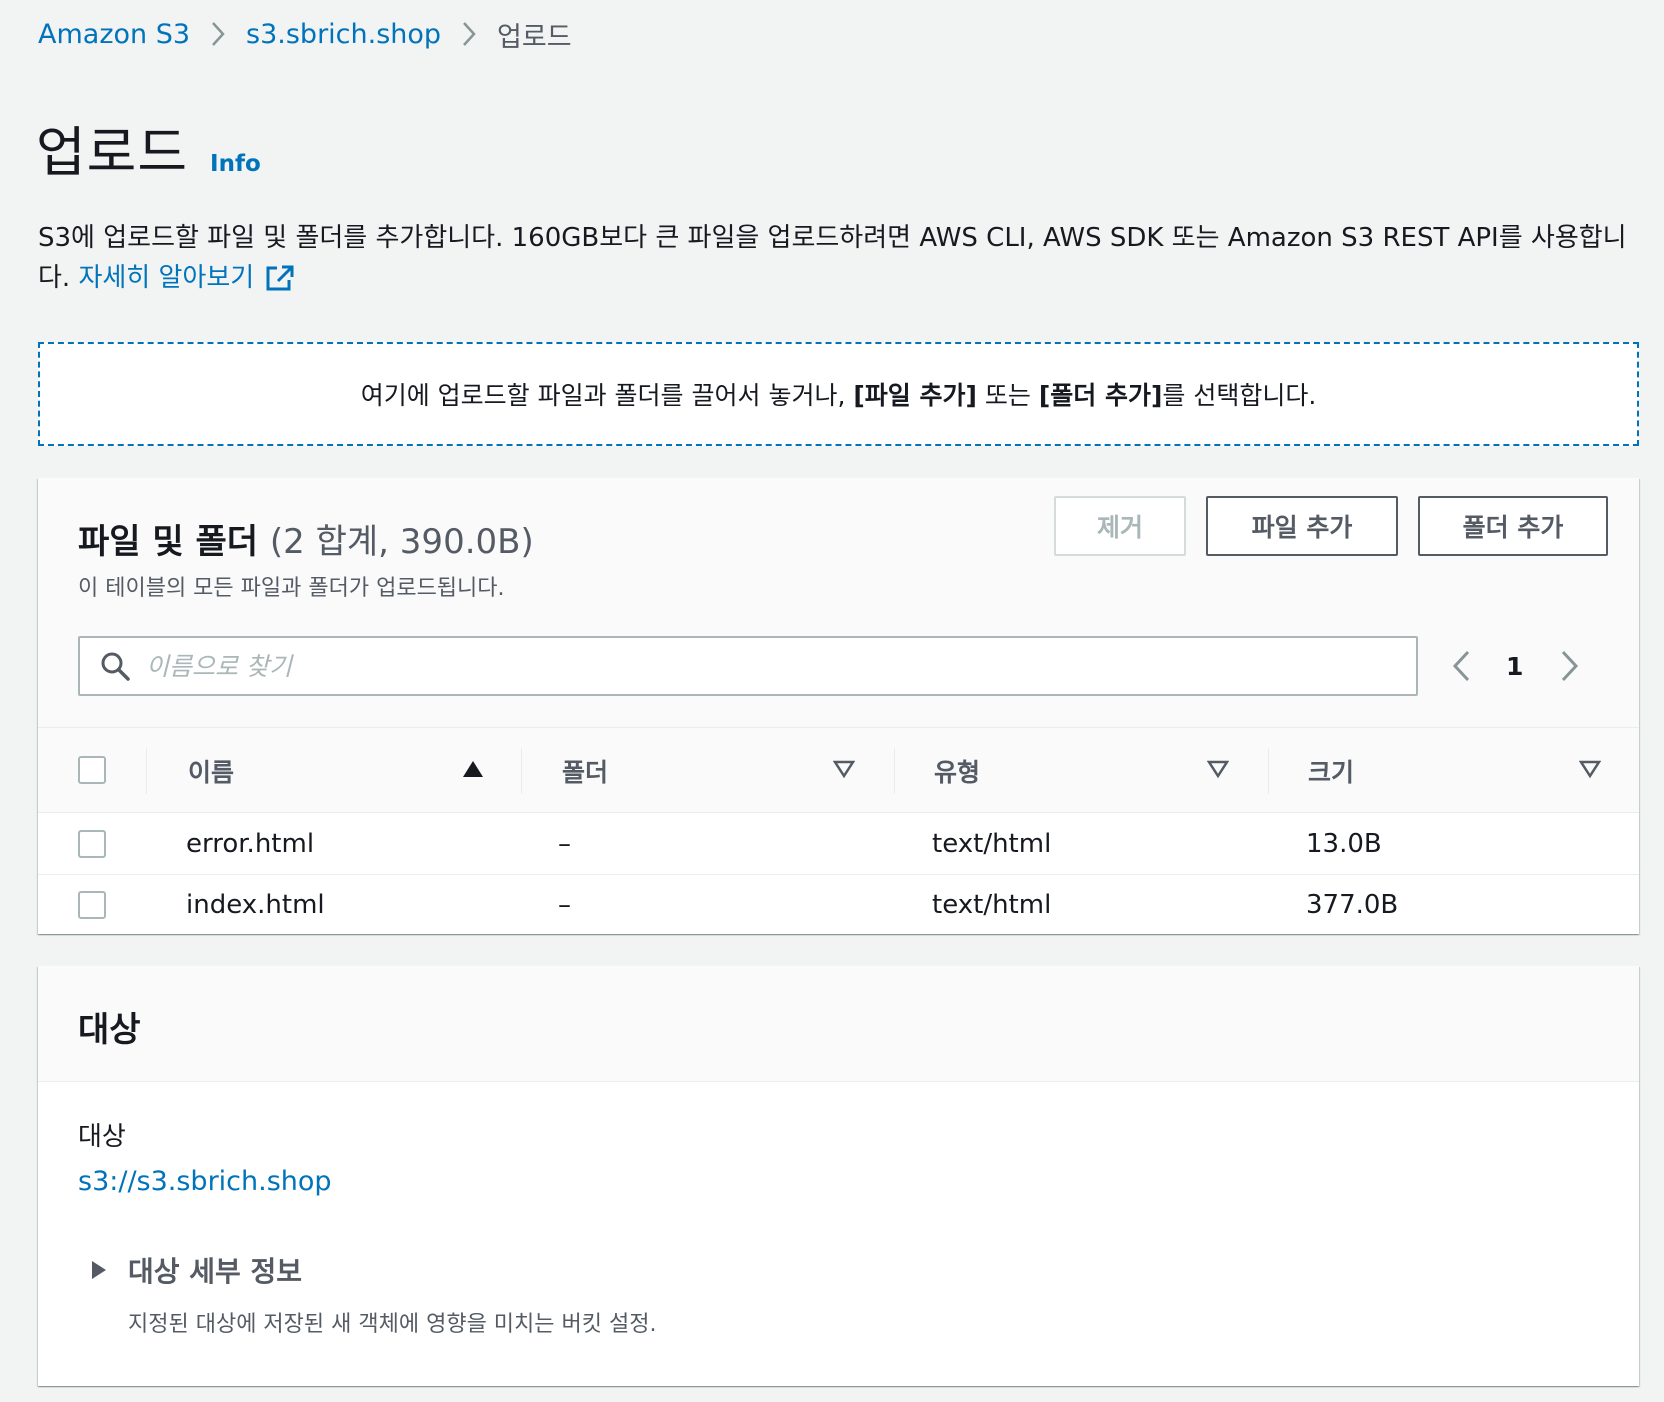 The width and height of the screenshot is (1664, 1402). Describe the element at coordinates (168, 542) in the screenshot. I see `files-title-text: 파일 및 폴더` at that location.